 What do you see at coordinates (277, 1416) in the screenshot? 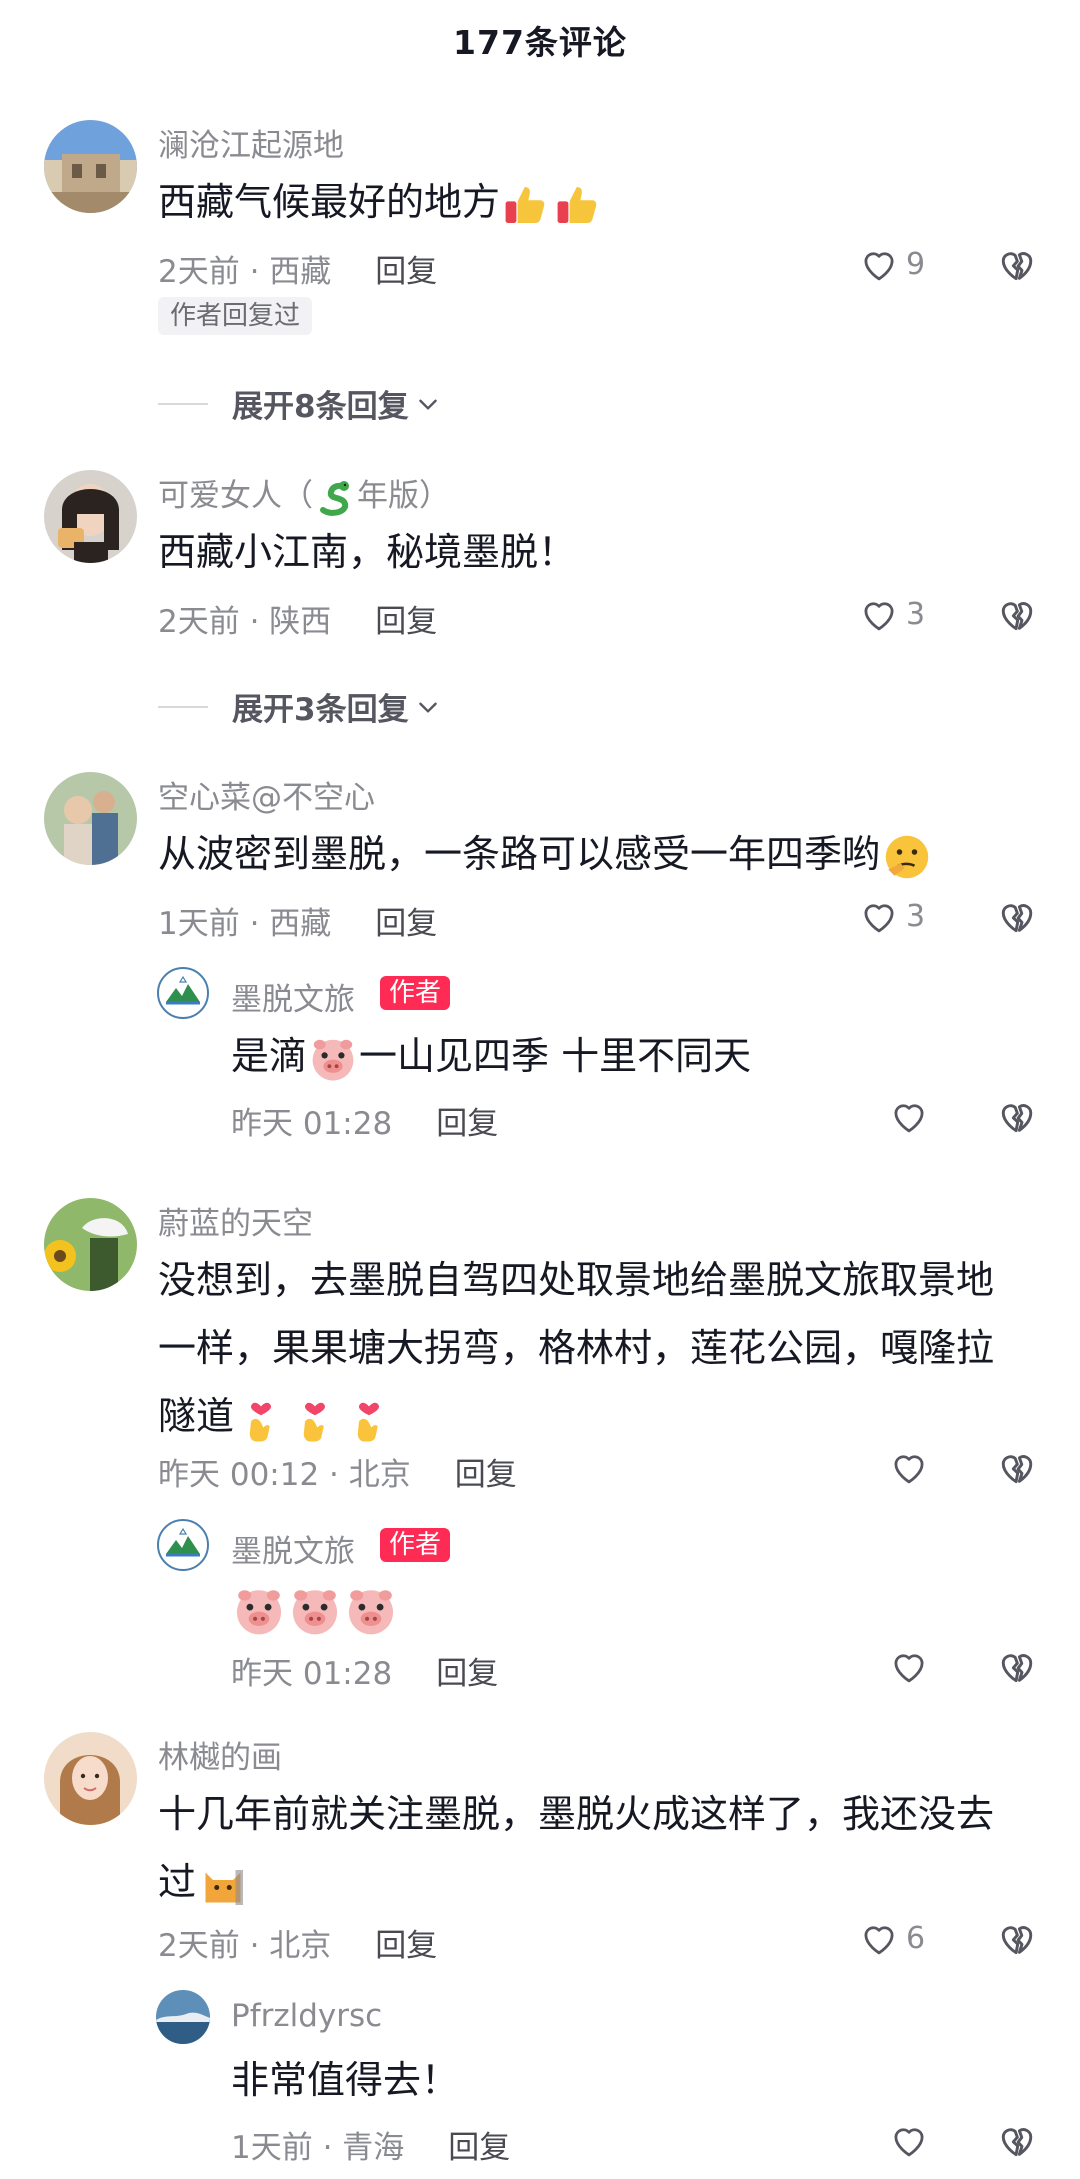
I see `comment-text-line: 隧道` at bounding box center [277, 1416].